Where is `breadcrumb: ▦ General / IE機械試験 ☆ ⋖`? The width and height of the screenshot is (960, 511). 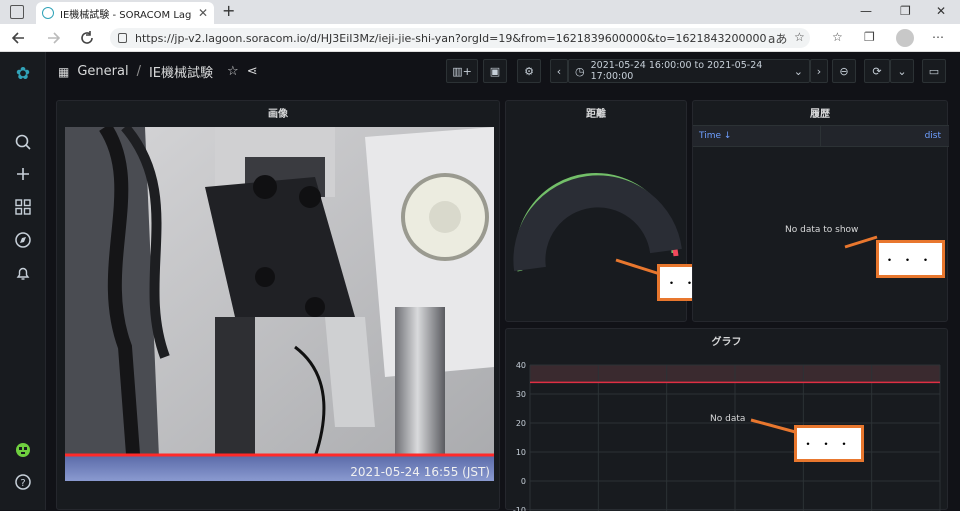 breadcrumb: ▦ General / IE機械試験 ☆ ⋖ is located at coordinates (158, 71).